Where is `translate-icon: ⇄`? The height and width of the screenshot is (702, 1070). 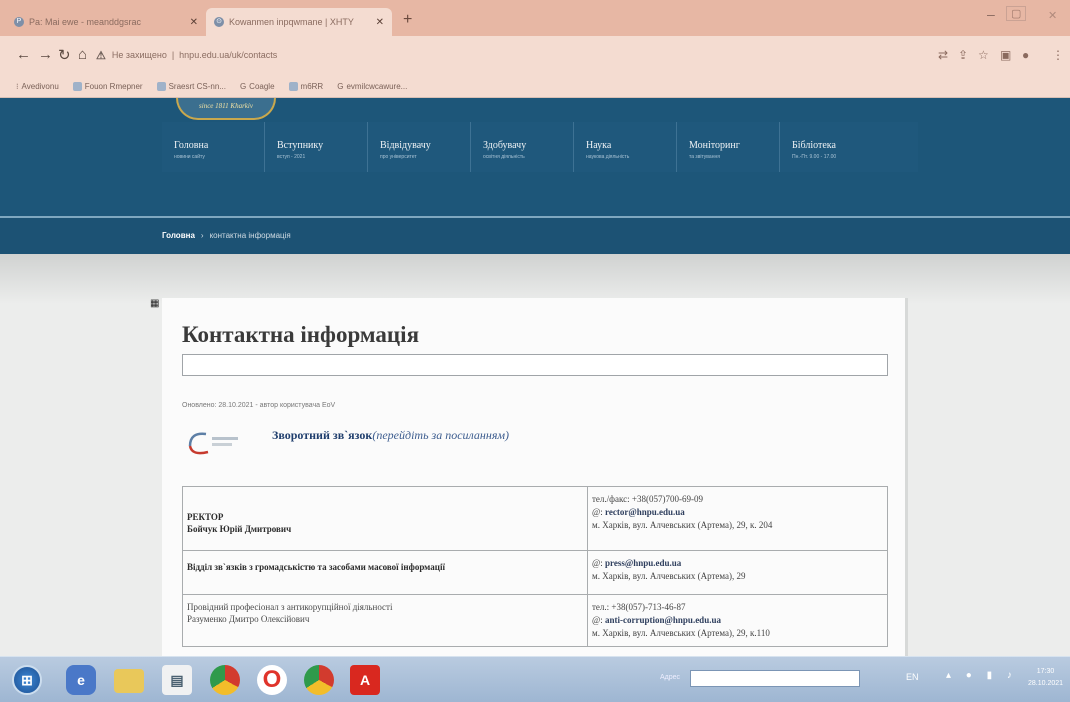 translate-icon: ⇄ is located at coordinates (943, 55).